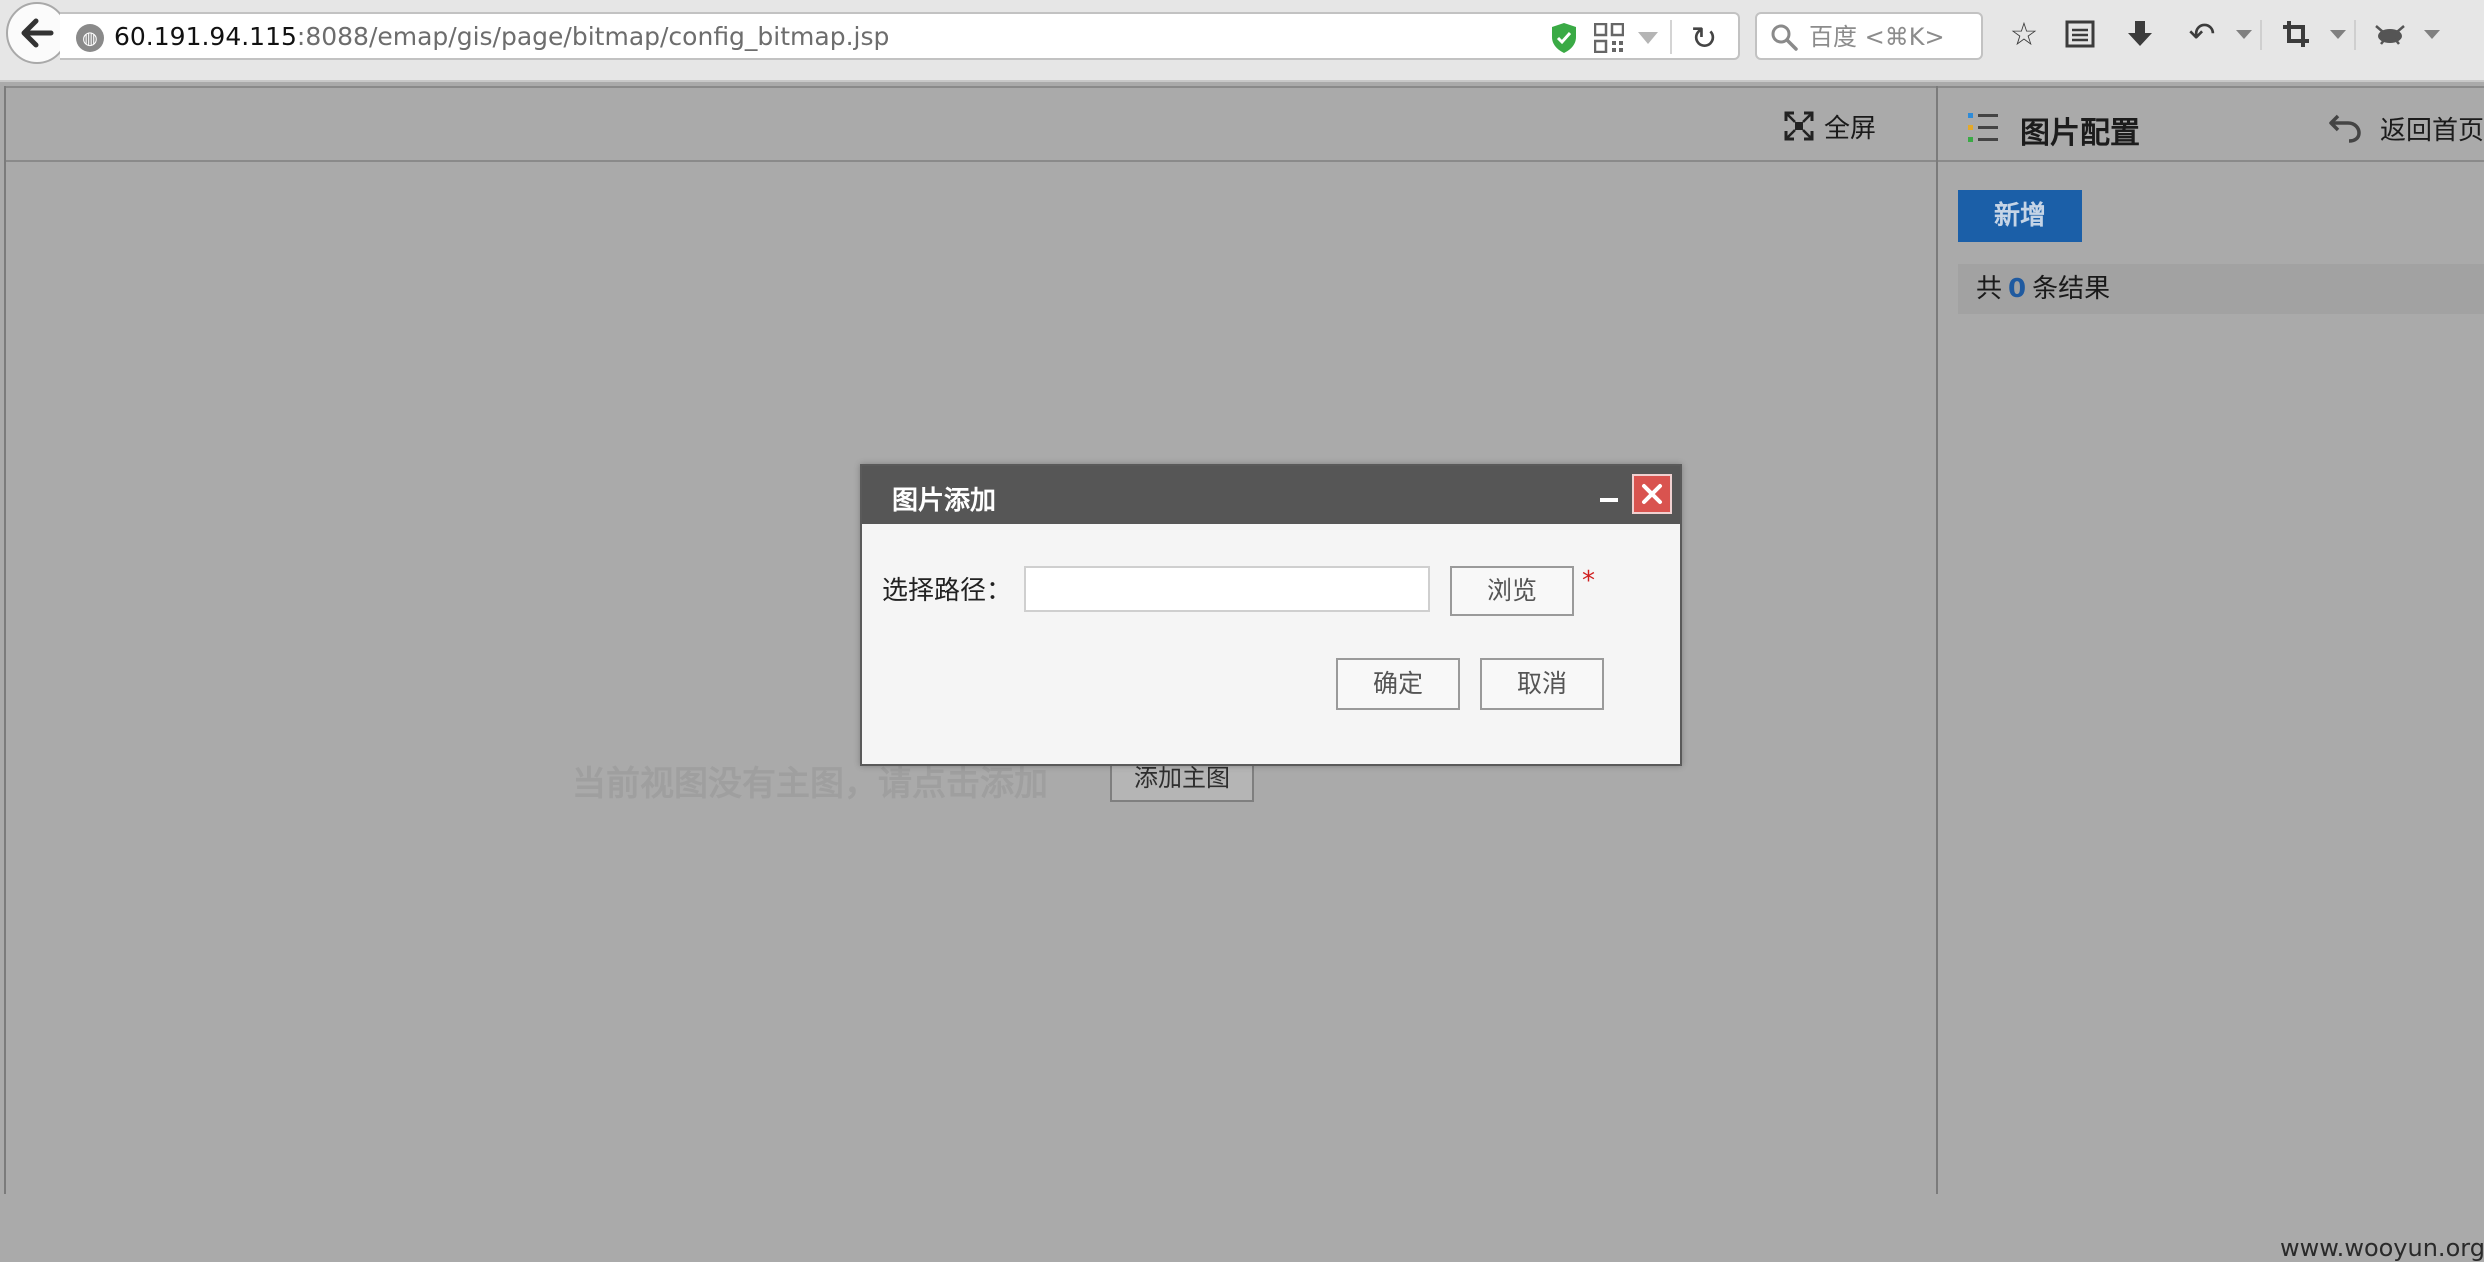 The width and height of the screenshot is (2484, 1262). Describe the element at coordinates (1989, 289) in the screenshot. I see `result-prefix: 共` at that location.